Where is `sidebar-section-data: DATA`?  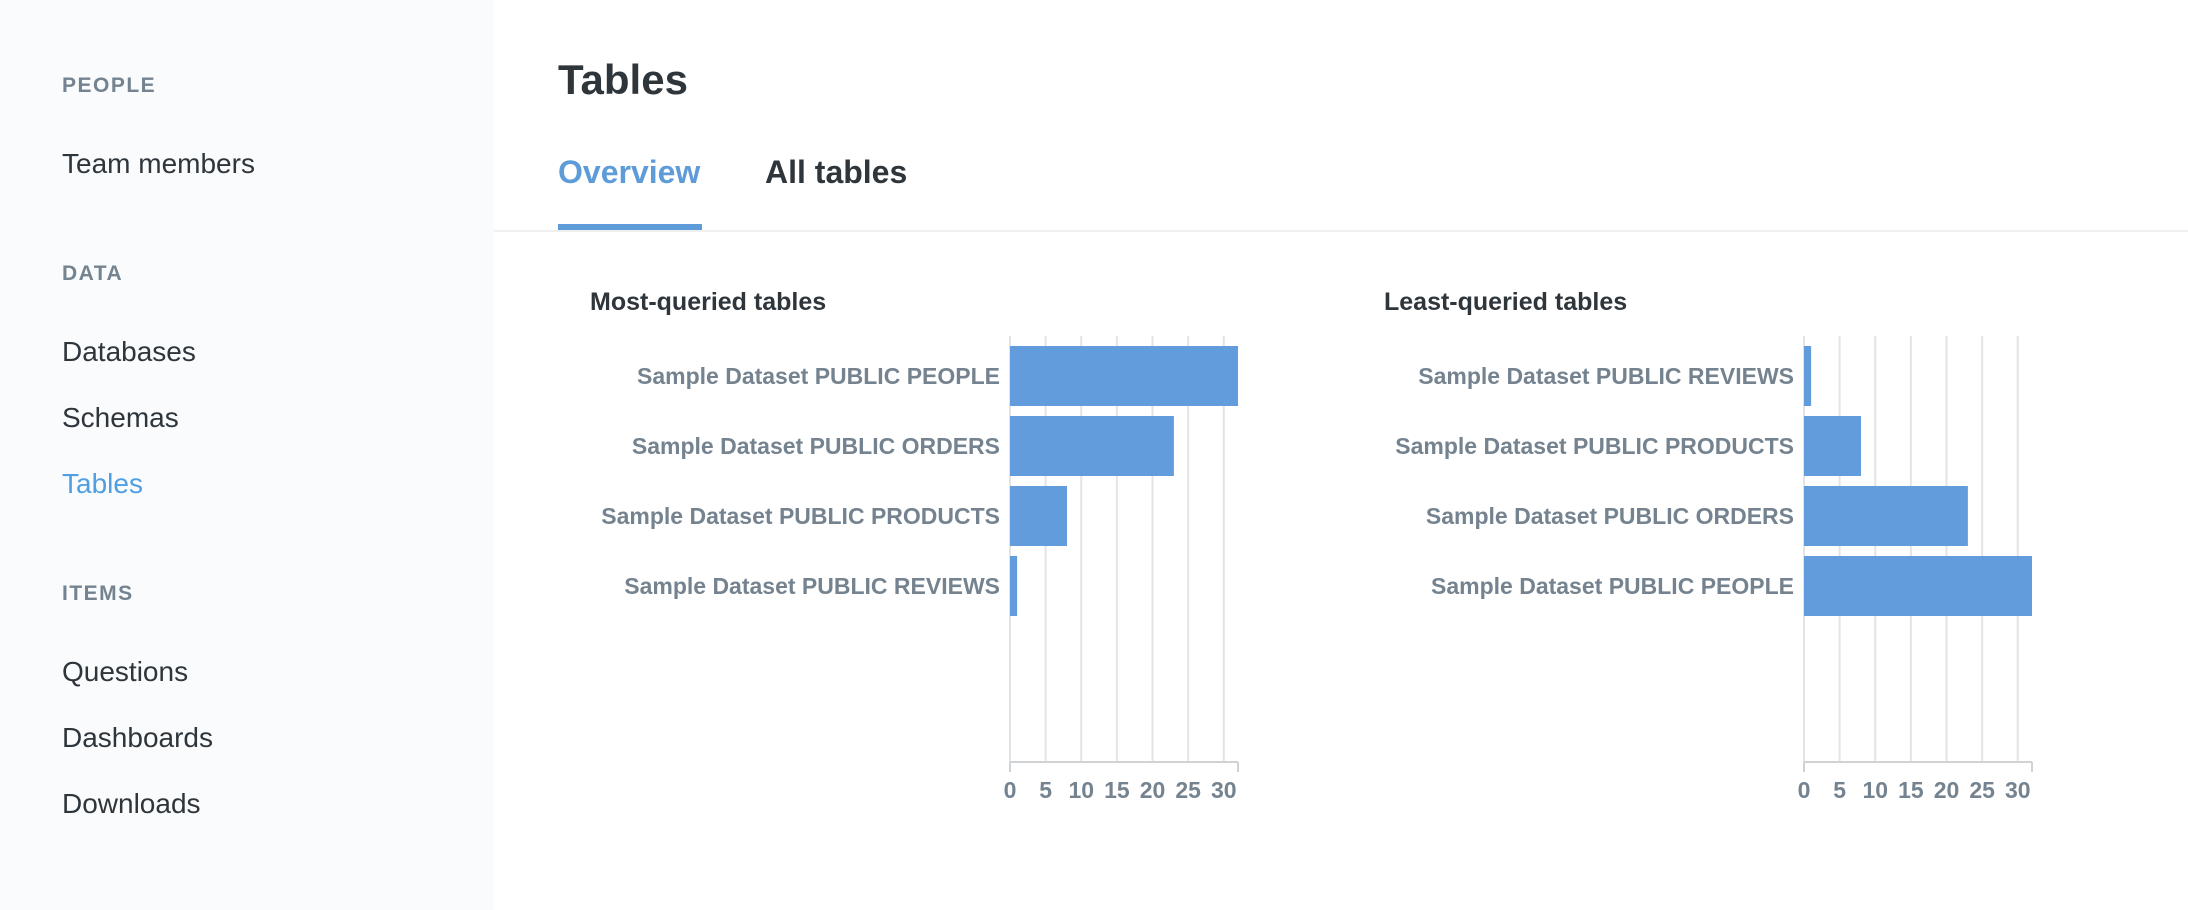
sidebar-section-data: DATA is located at coordinates (93, 273).